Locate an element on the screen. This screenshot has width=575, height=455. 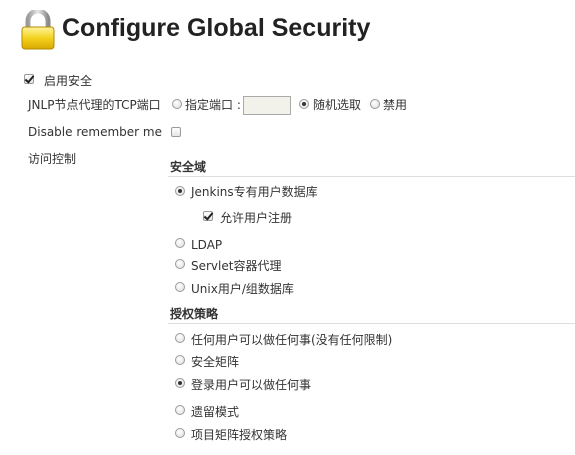
realm-ldap-label: LDAP is located at coordinates (207, 245).